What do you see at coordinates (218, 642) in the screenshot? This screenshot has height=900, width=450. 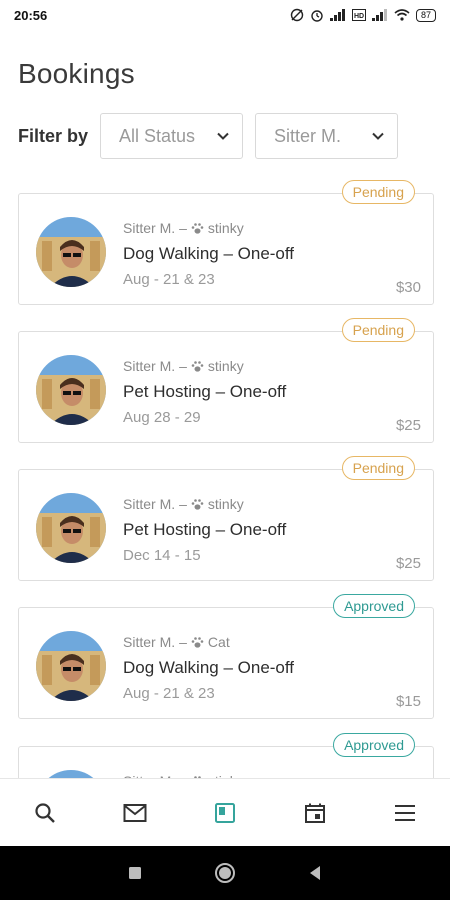 I see `pet-name: Cat` at bounding box center [218, 642].